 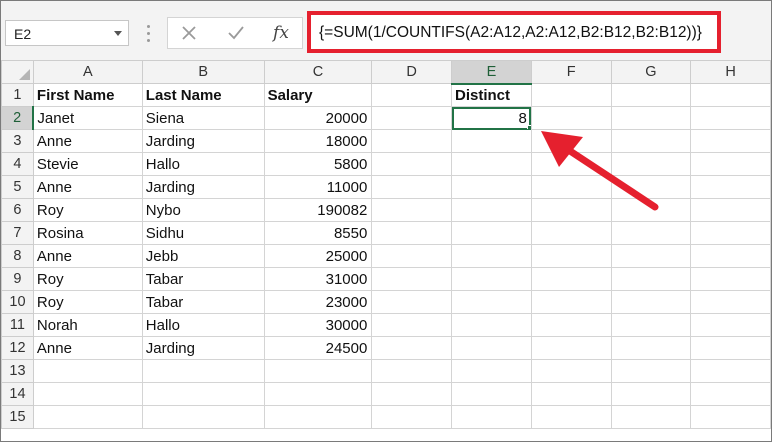 What do you see at coordinates (17, 394) in the screenshot?
I see `row-header: 14` at bounding box center [17, 394].